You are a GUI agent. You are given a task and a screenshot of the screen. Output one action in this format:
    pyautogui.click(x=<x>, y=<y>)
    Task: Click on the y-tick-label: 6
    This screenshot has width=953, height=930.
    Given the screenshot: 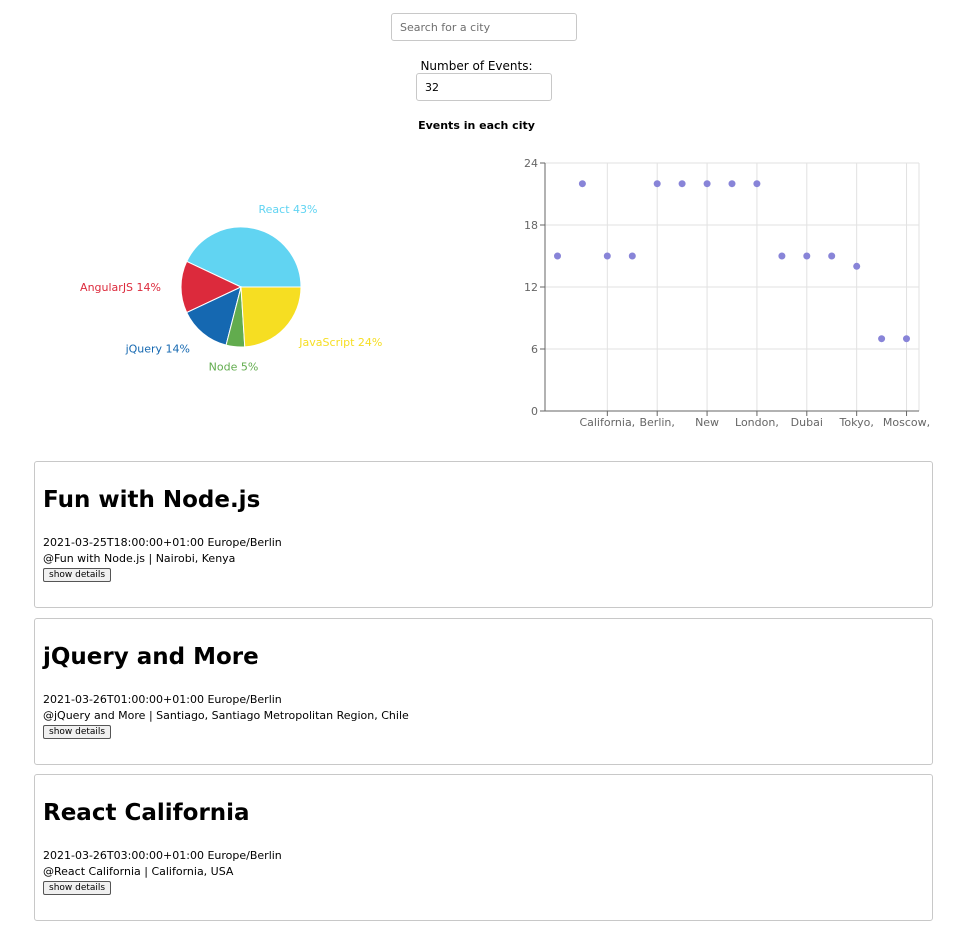 What is the action you would take?
    pyautogui.click(x=534, y=349)
    